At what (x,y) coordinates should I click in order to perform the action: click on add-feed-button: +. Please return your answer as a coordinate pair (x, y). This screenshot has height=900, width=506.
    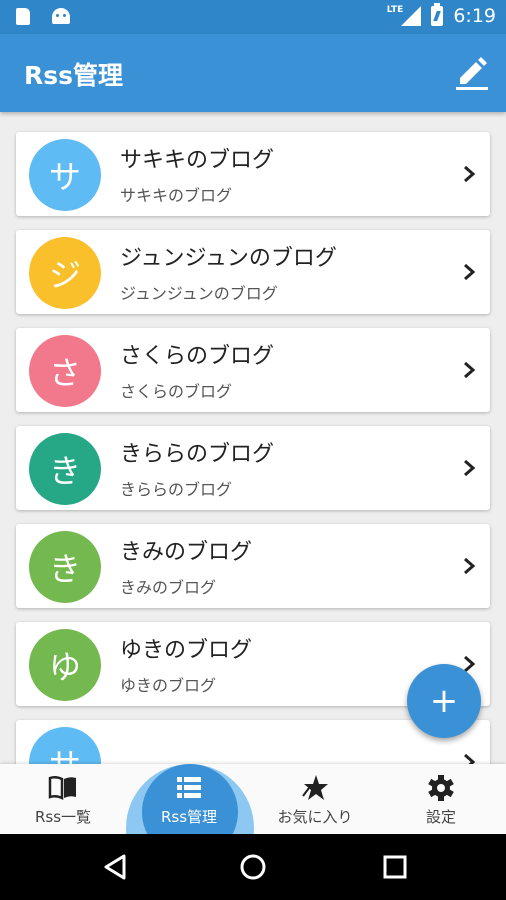
    Looking at the image, I should click on (444, 701).